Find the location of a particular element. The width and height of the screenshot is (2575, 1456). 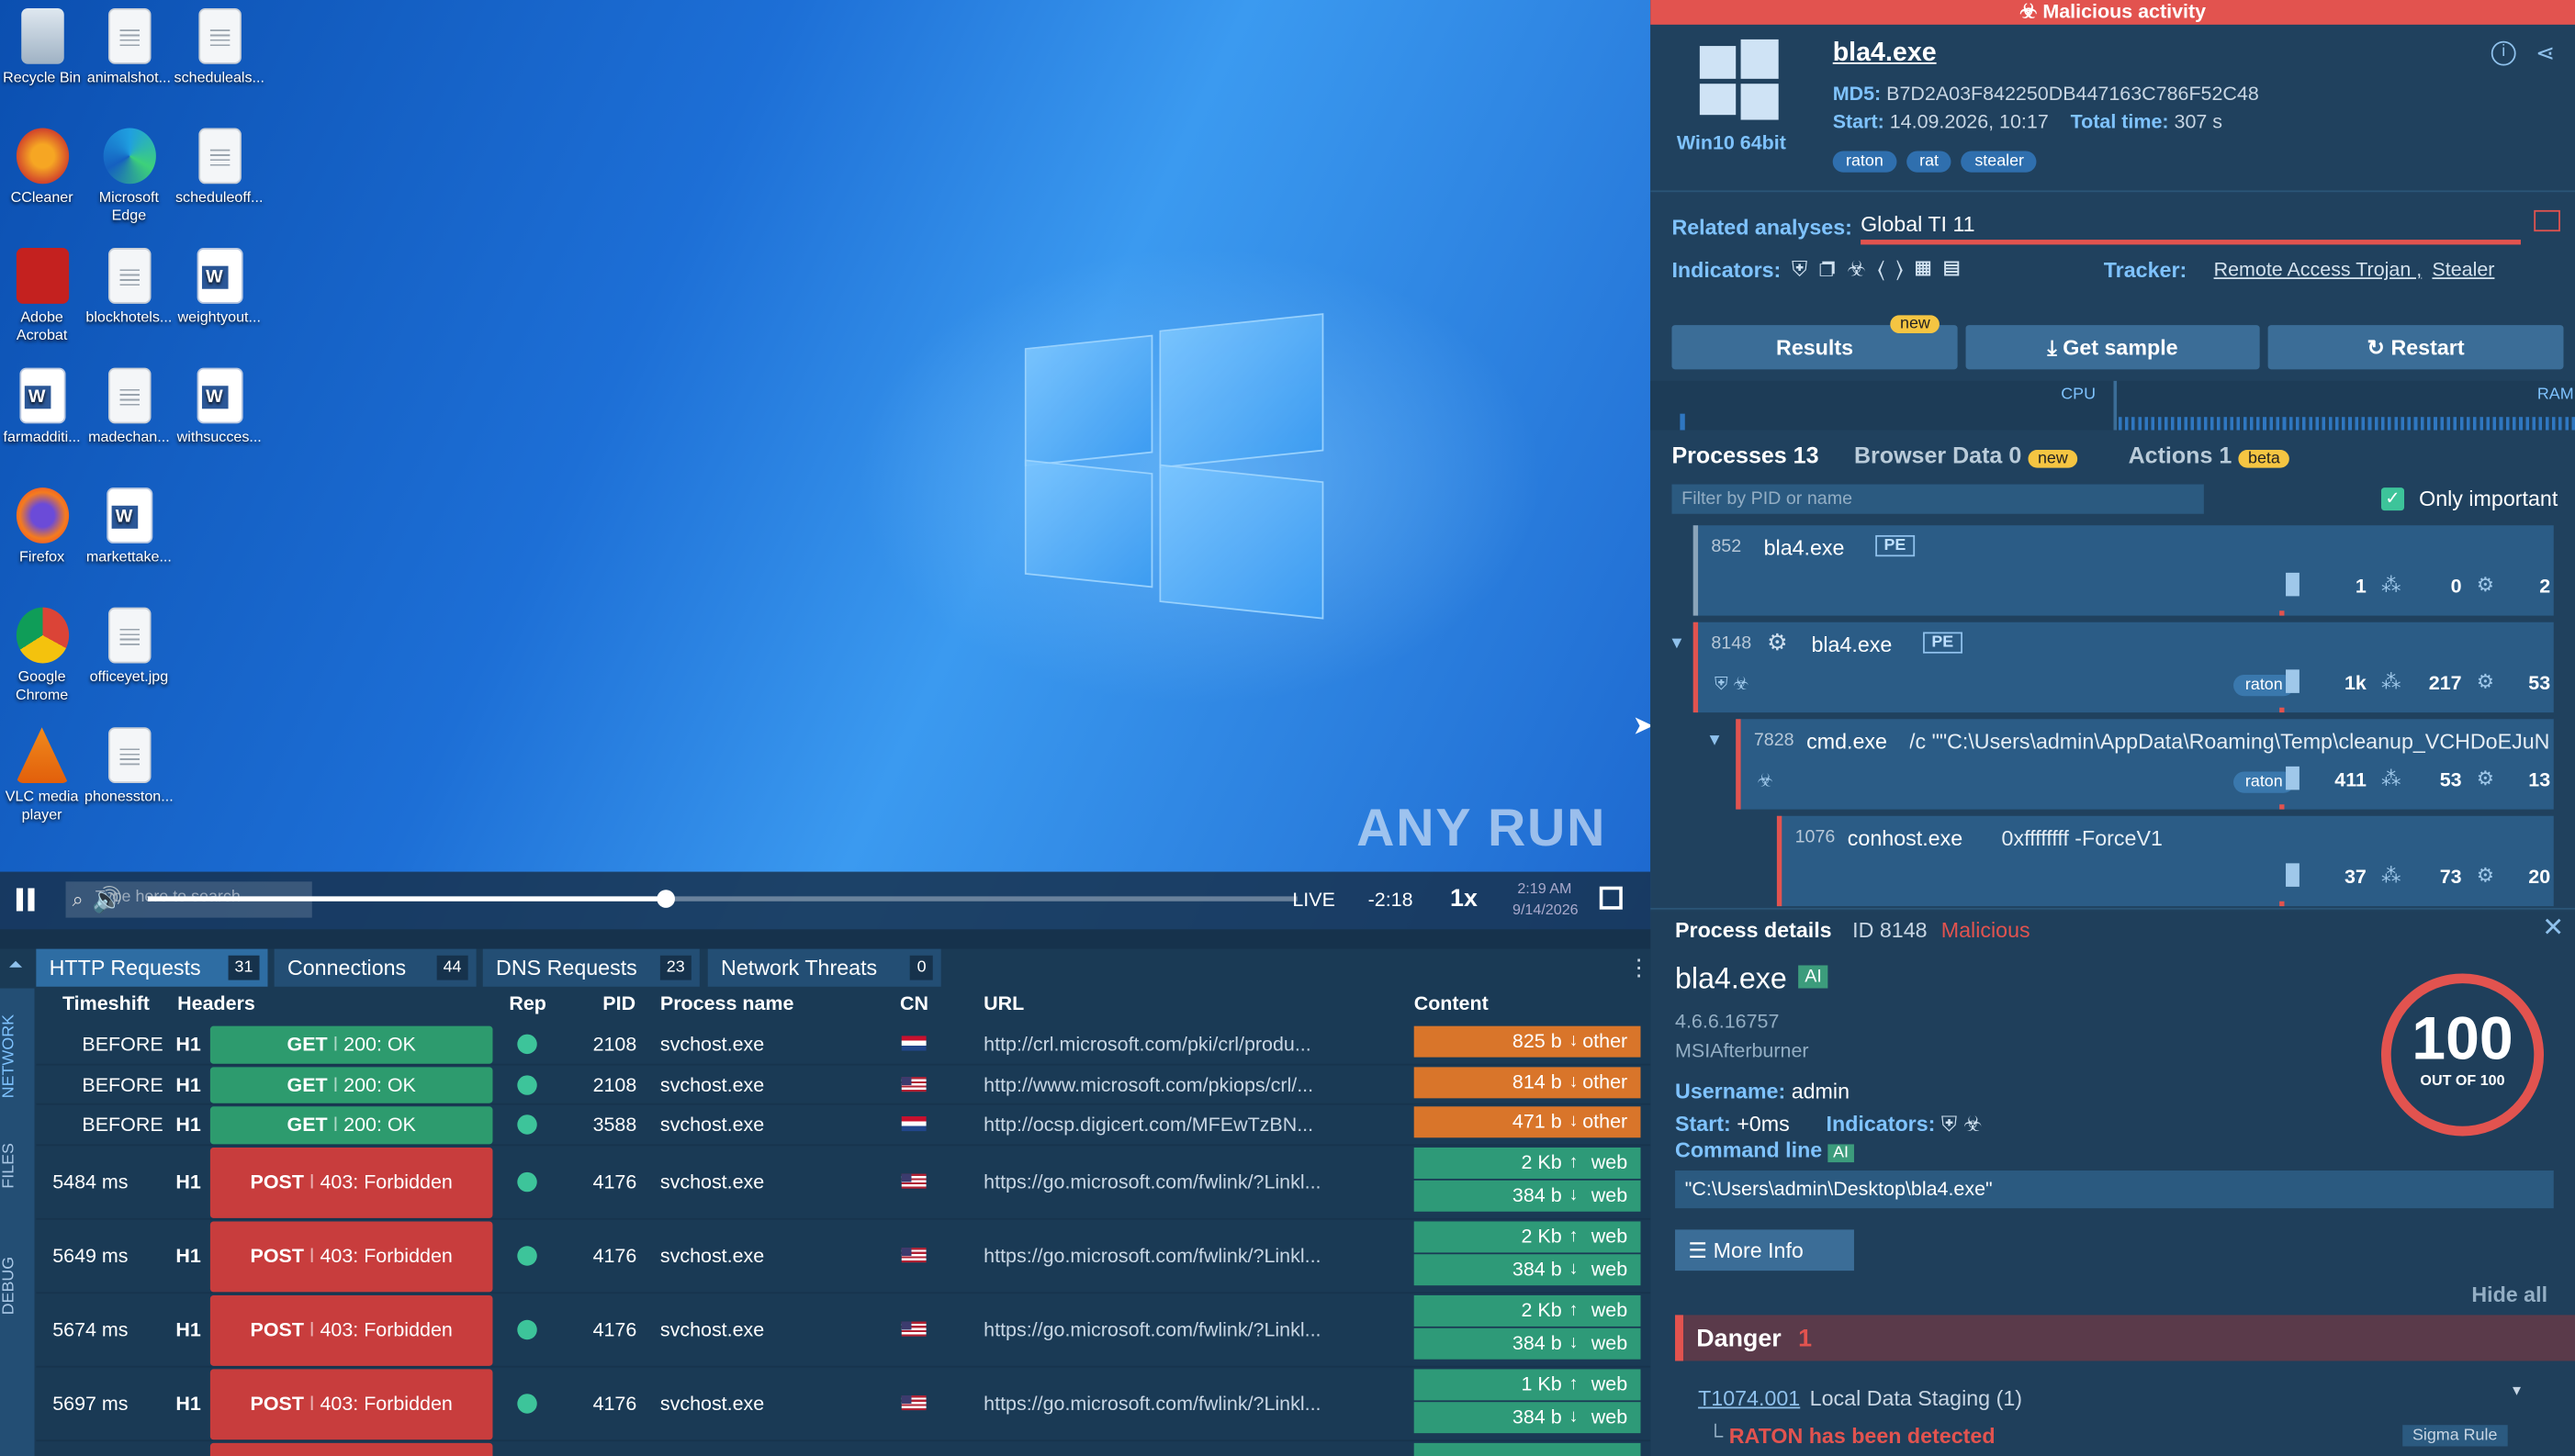

table-icon: ▤ is located at coordinates (1958, 268).